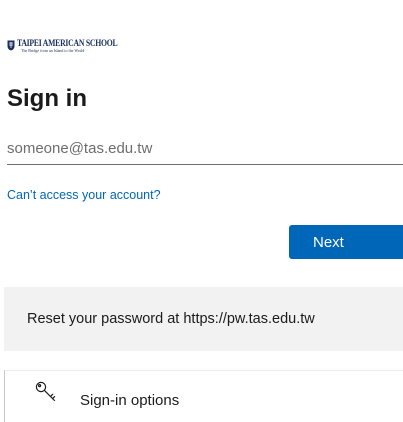  What do you see at coordinates (205, 149) in the screenshot?
I see `email-field` at bounding box center [205, 149].